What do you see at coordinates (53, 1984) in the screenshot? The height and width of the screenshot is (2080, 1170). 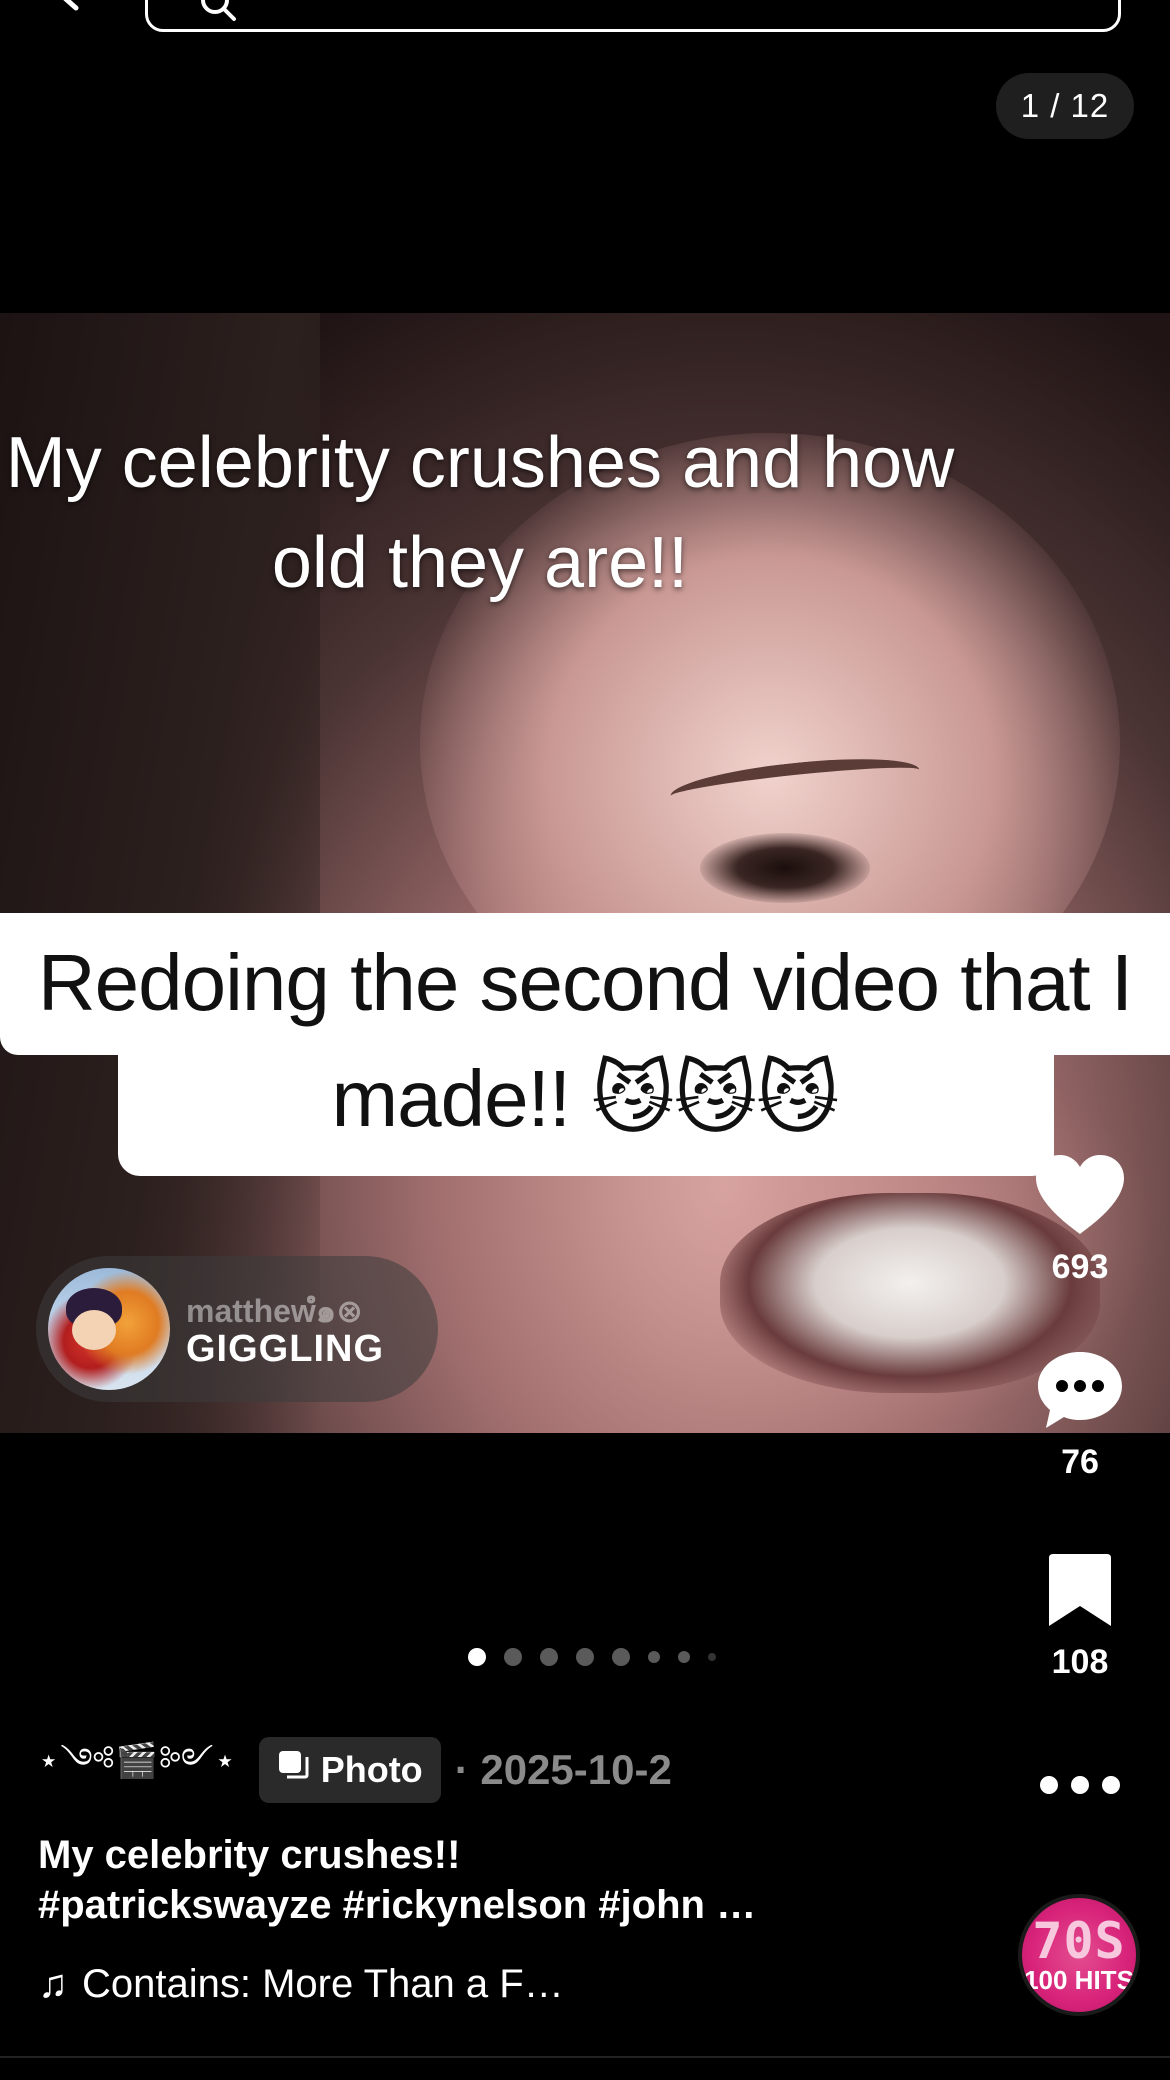 I see `music-note-icon: ♫` at bounding box center [53, 1984].